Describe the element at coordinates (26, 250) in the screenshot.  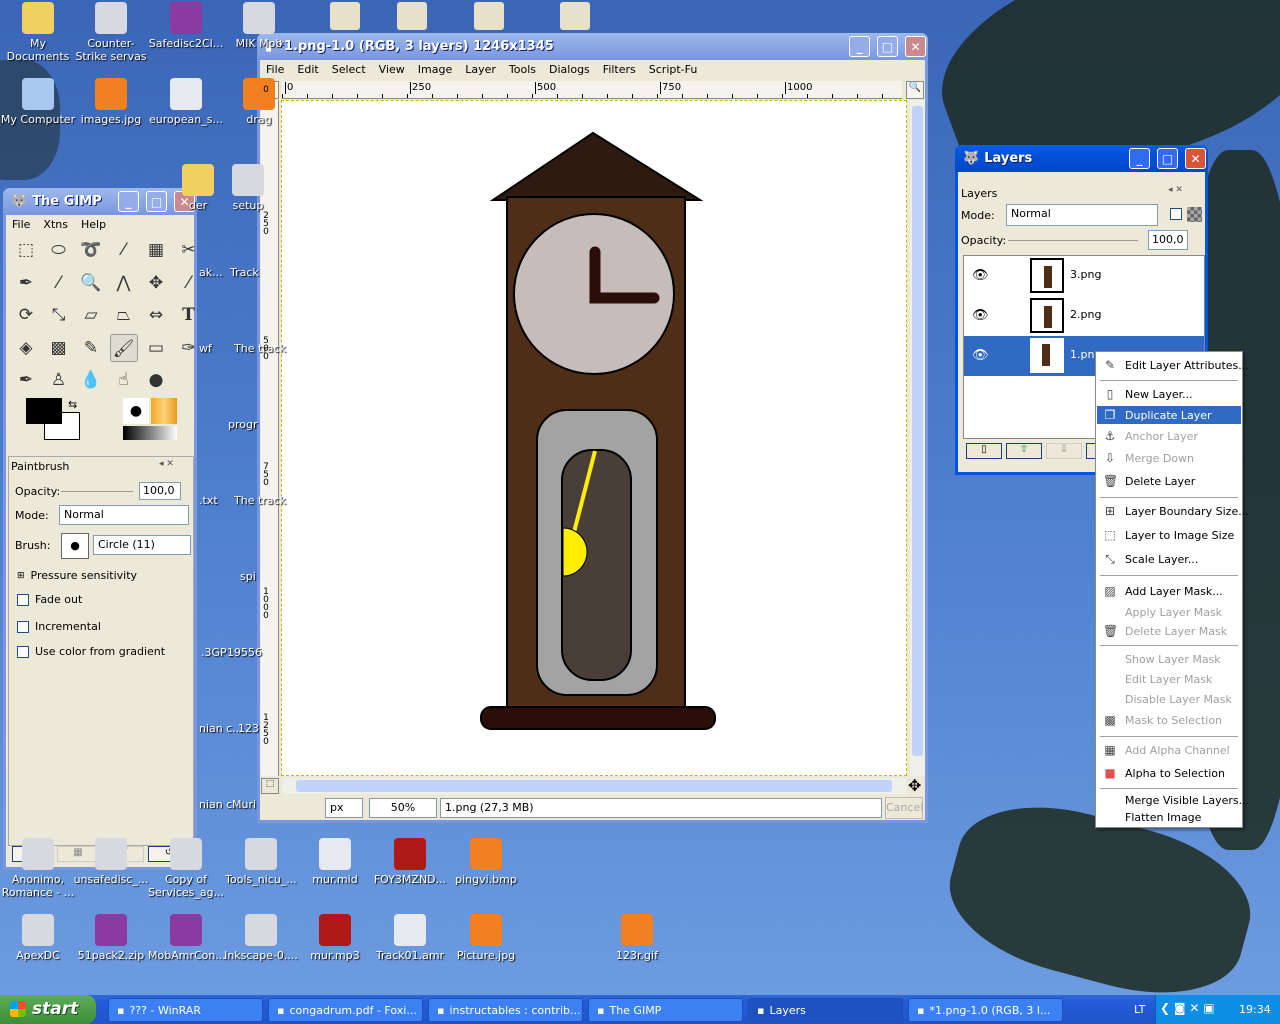
I see `rect-select-tool-button: ⬚` at that location.